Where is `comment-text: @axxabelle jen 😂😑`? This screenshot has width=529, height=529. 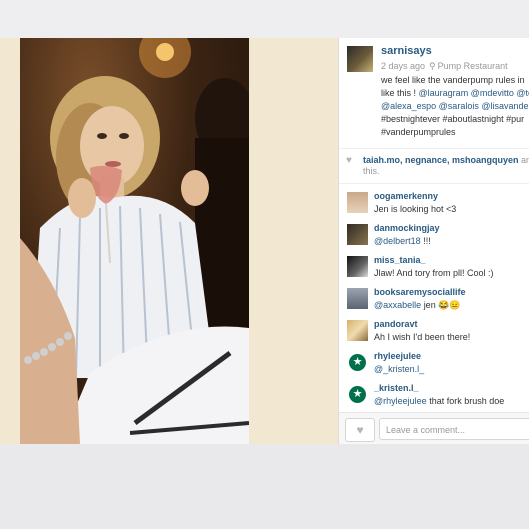 comment-text: @axxabelle jen 😂😑 is located at coordinates (417, 305).